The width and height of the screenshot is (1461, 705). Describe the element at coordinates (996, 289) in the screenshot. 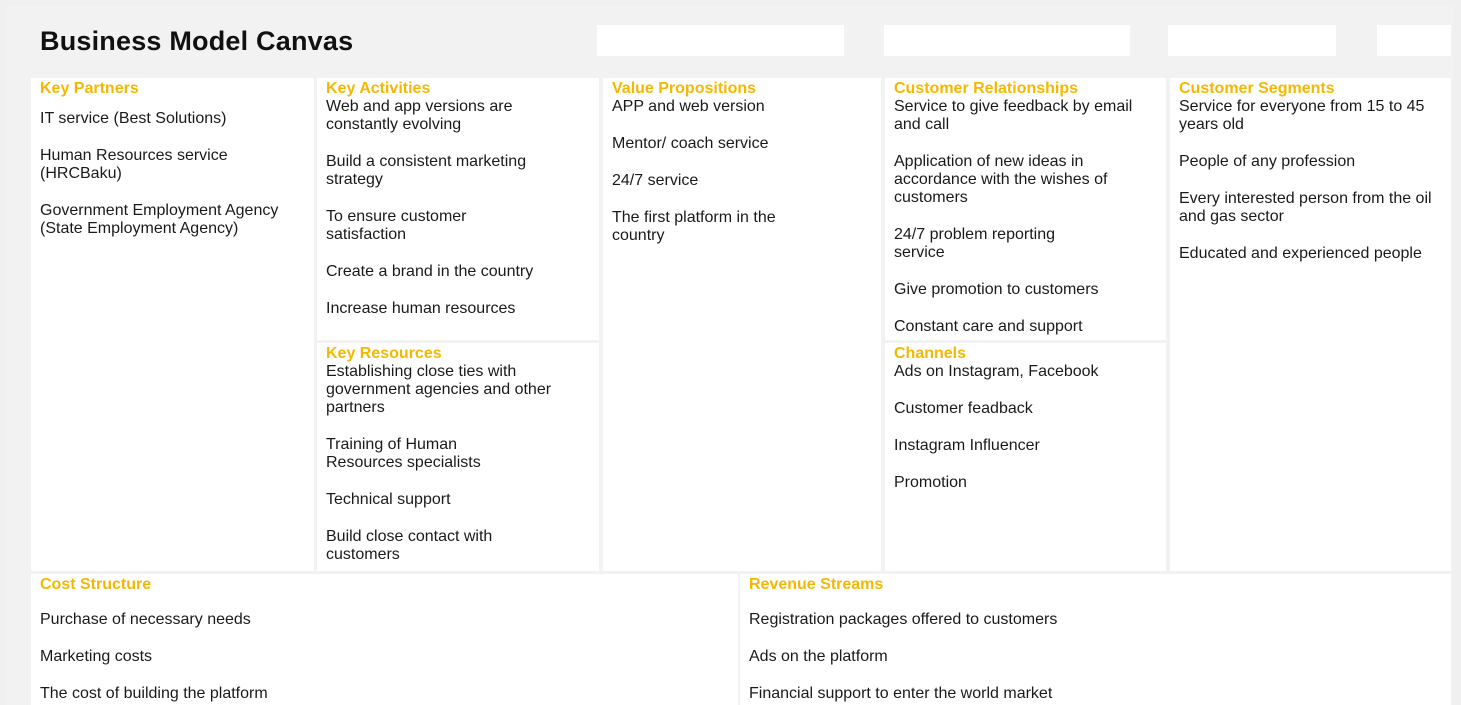

I see `customer-relationships-item: Give promotion to customers` at that location.